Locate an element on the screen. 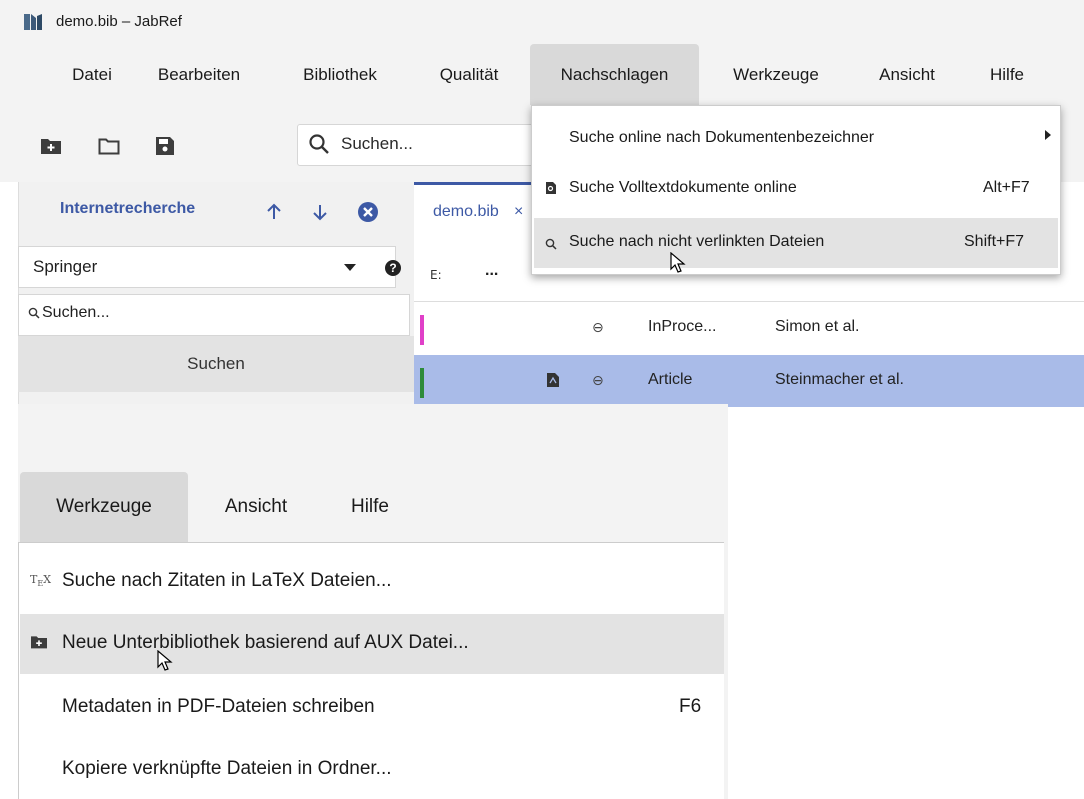 This screenshot has width=1084, height=799. group-tree-icon: E: is located at coordinates (436, 275).